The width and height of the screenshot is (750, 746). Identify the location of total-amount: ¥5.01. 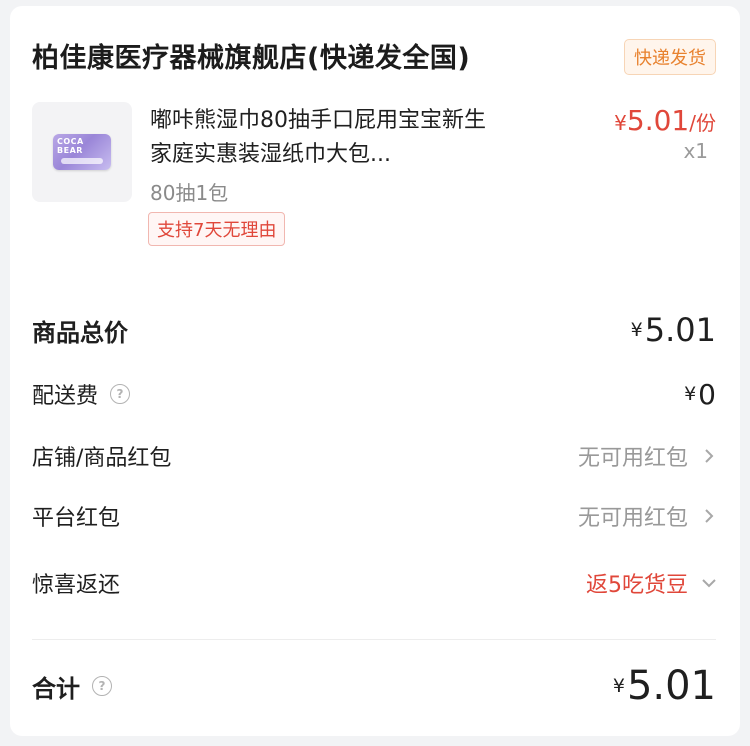
(664, 686).